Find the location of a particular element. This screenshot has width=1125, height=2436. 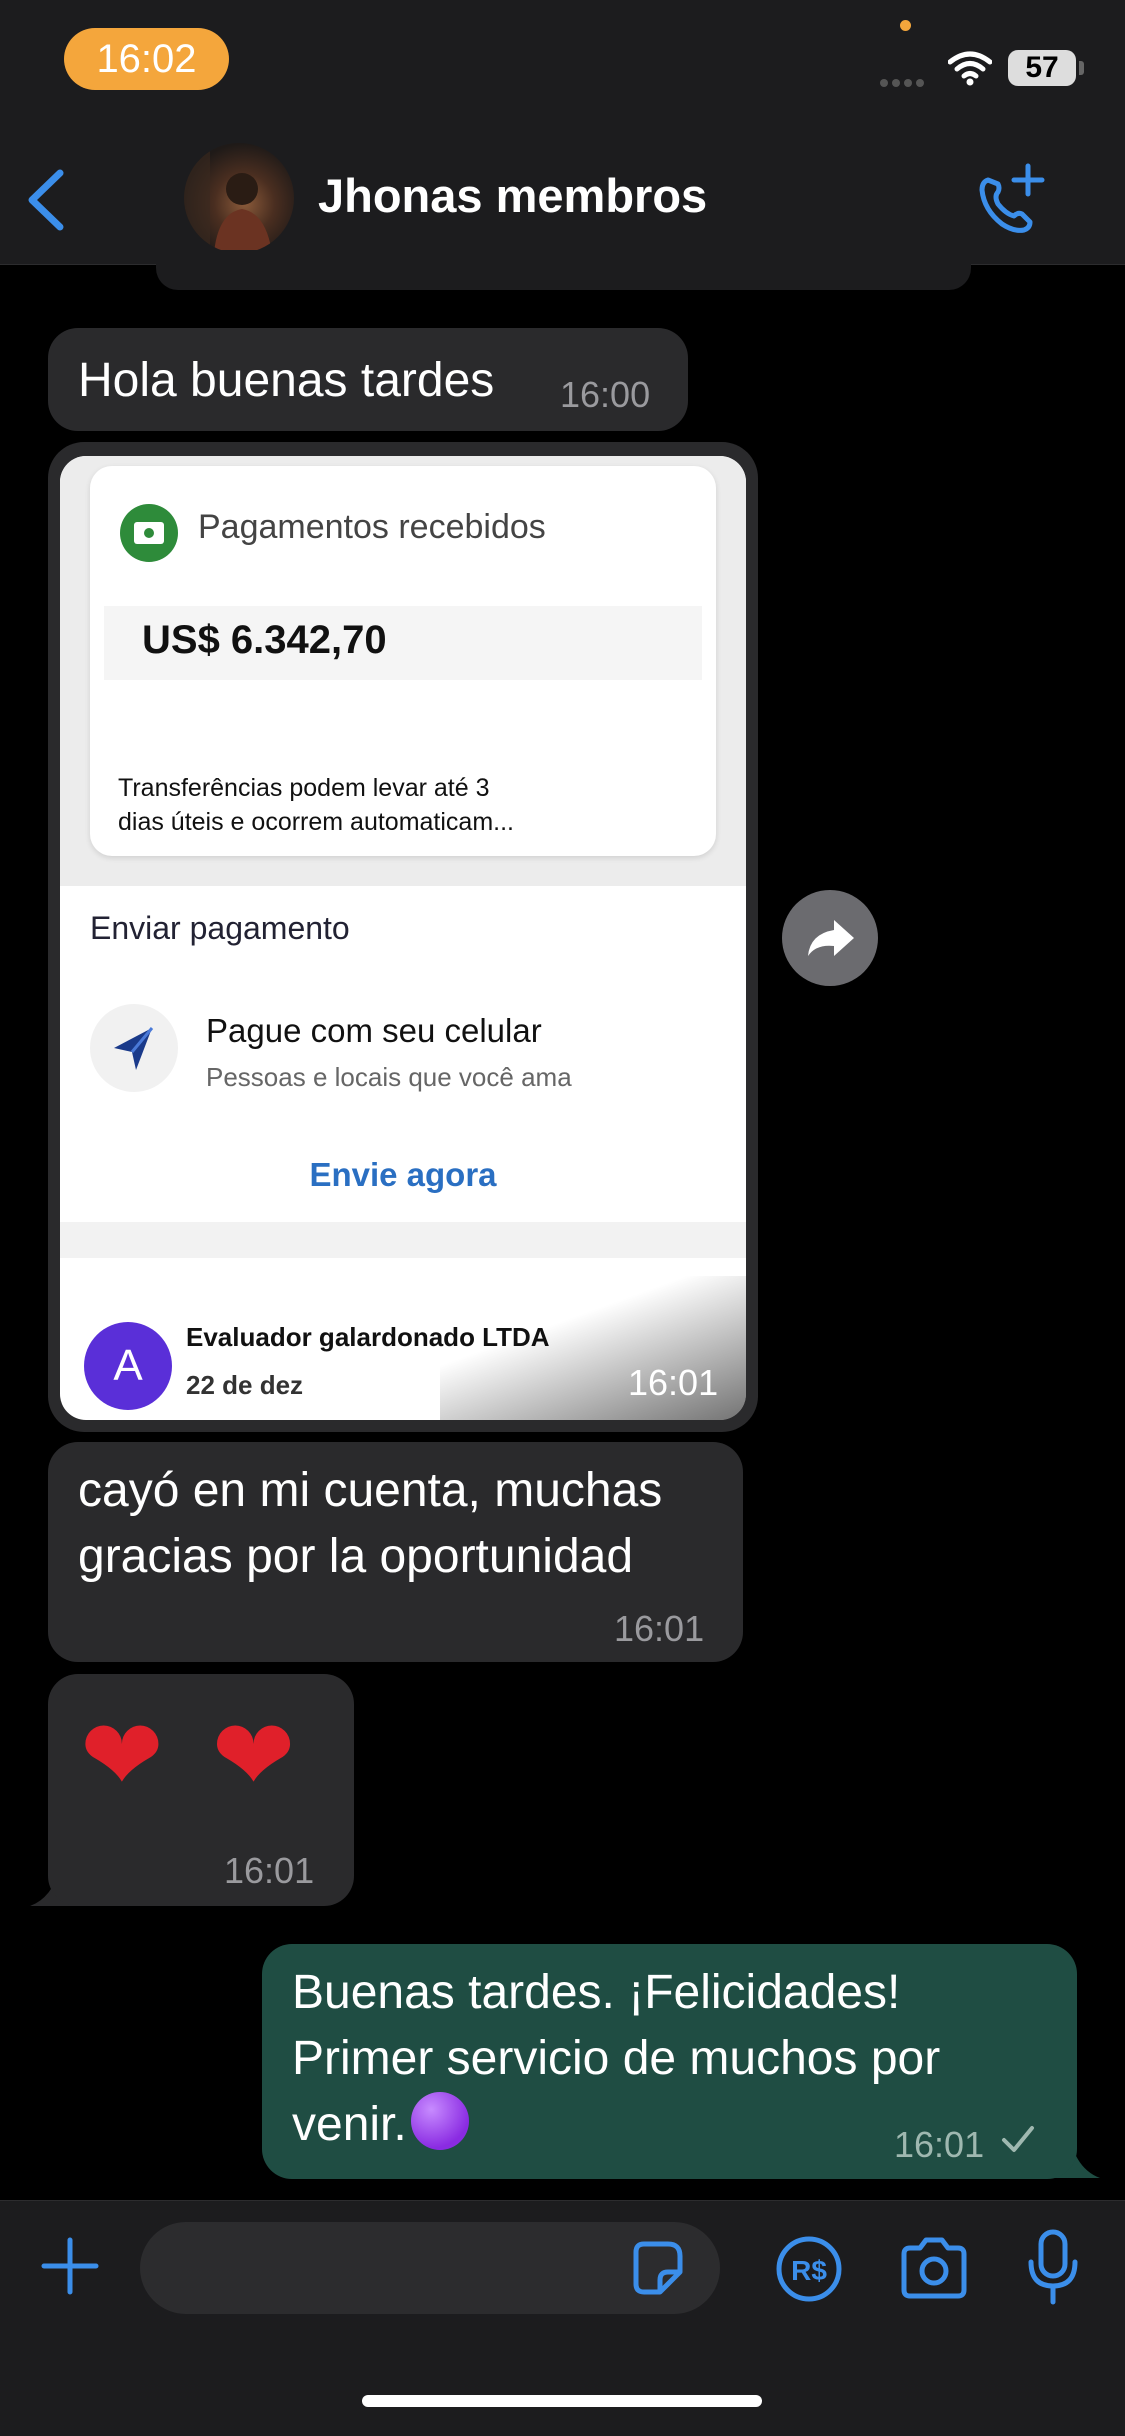

message-text-fragment: venir. is located at coordinates (349, 2124).